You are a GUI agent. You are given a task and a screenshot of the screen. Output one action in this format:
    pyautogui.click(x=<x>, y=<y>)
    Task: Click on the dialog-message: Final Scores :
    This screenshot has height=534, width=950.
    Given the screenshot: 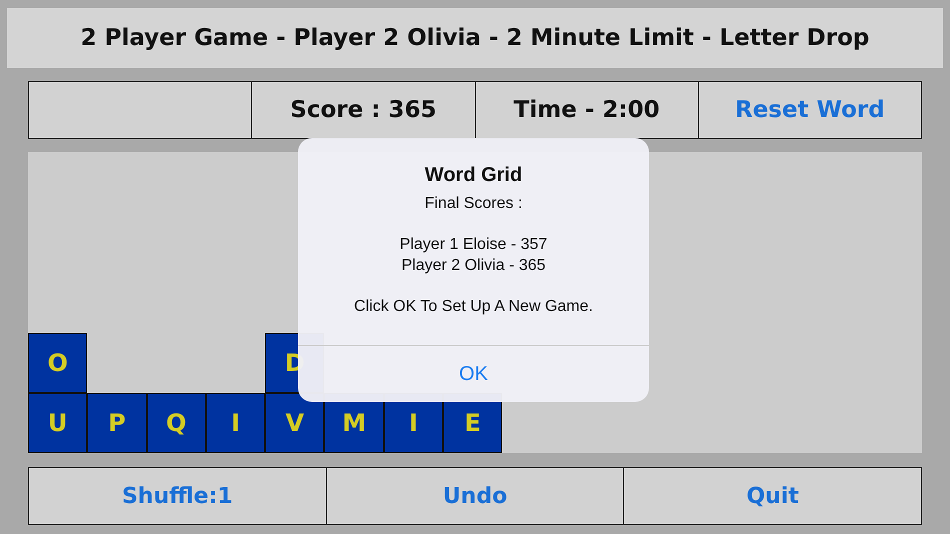 What is the action you would take?
    pyautogui.click(x=473, y=204)
    